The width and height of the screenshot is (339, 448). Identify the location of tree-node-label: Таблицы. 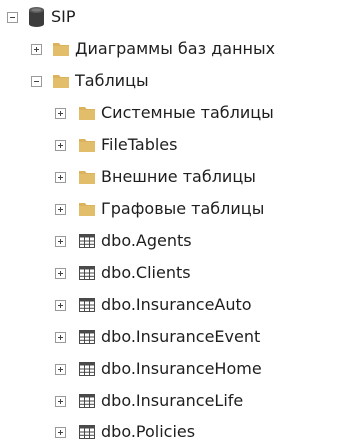
(112, 80).